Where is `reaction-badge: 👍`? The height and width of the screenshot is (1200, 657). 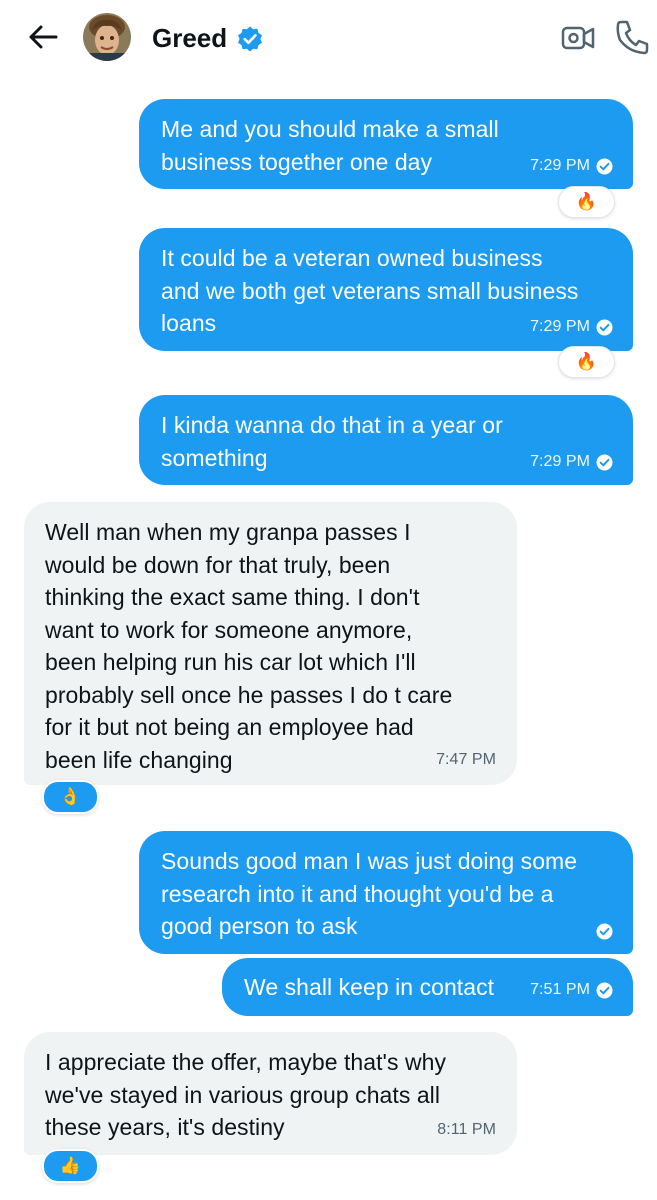 reaction-badge: 👍 is located at coordinates (70, 1166).